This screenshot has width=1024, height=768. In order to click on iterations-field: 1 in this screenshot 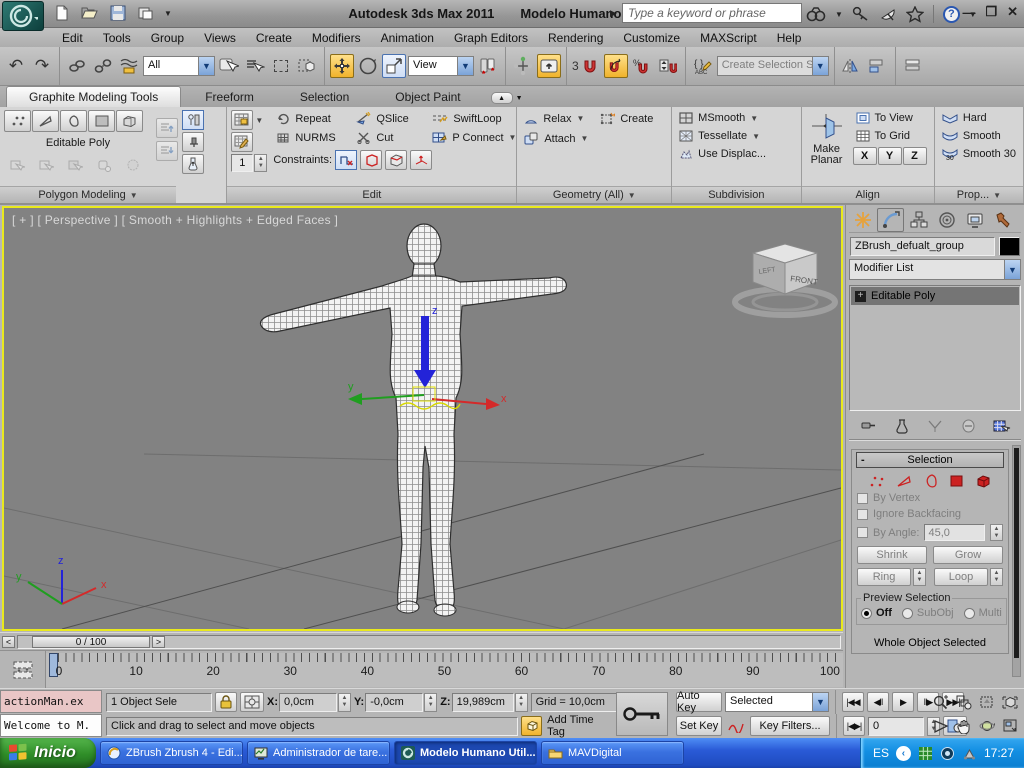, I will do `click(242, 163)`.